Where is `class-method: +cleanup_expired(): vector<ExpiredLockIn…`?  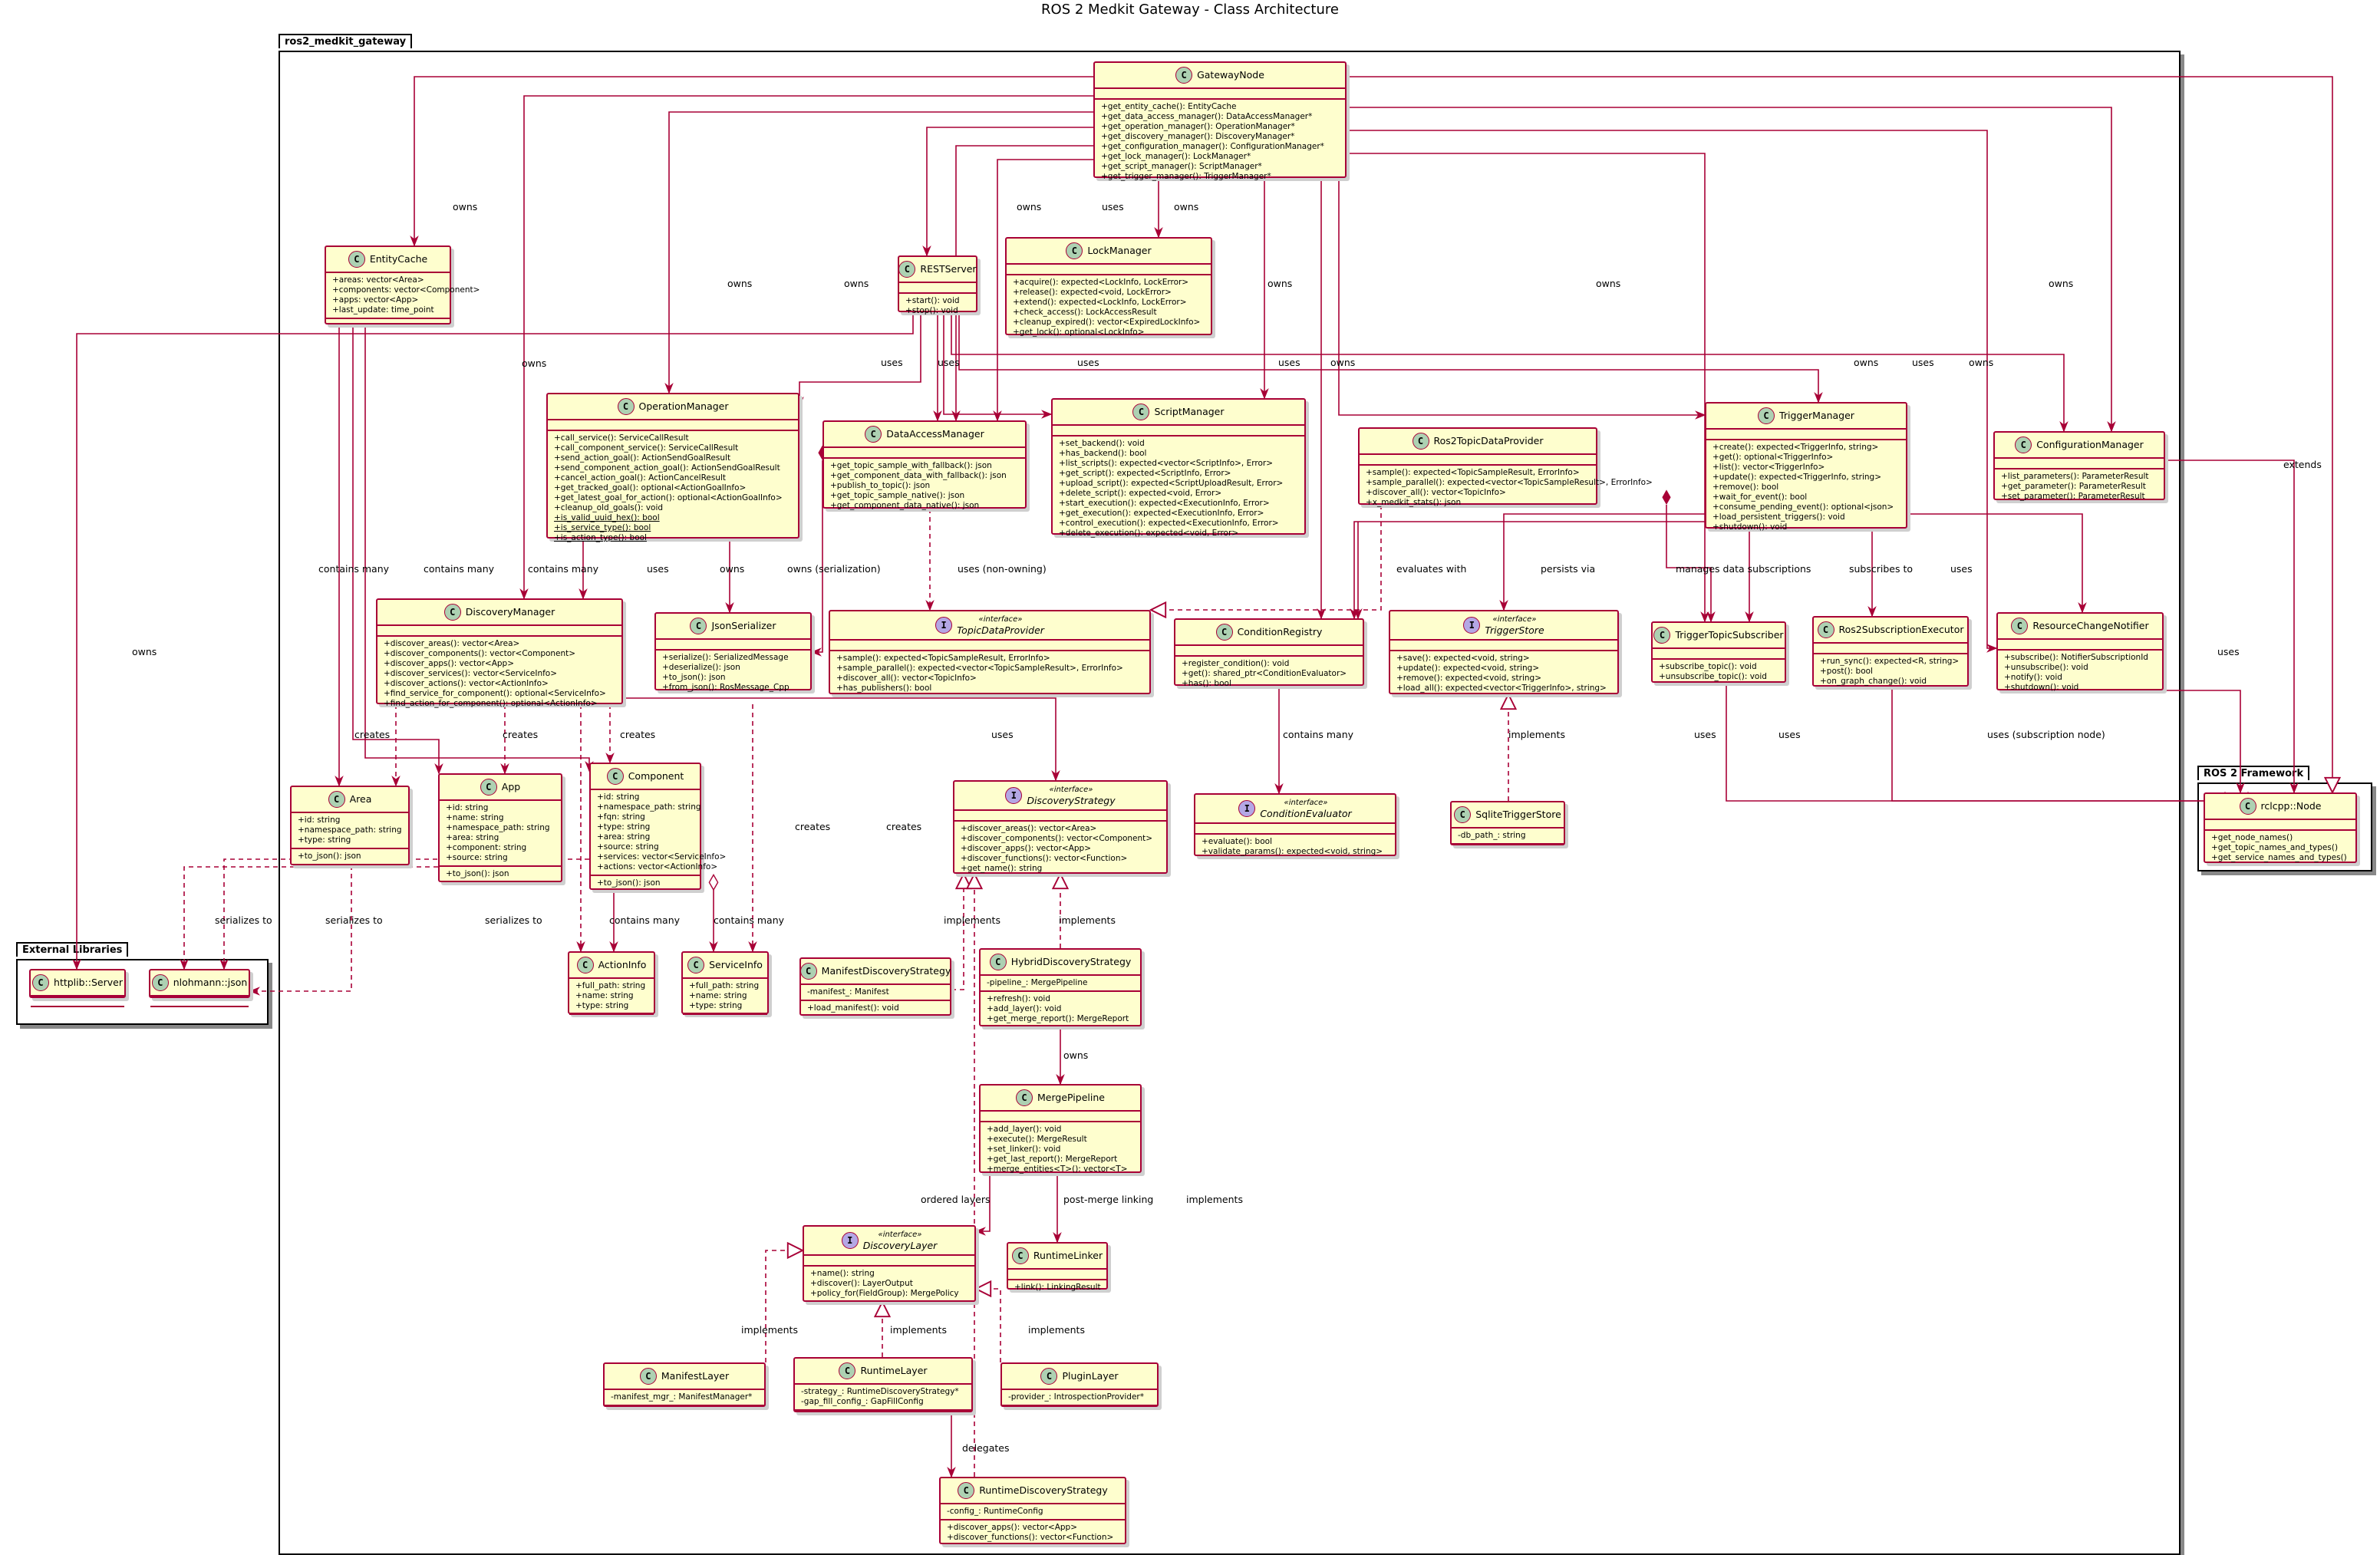
class-method: +cleanup_expired(): vector<ExpiredLockIn… is located at coordinates (1107, 322).